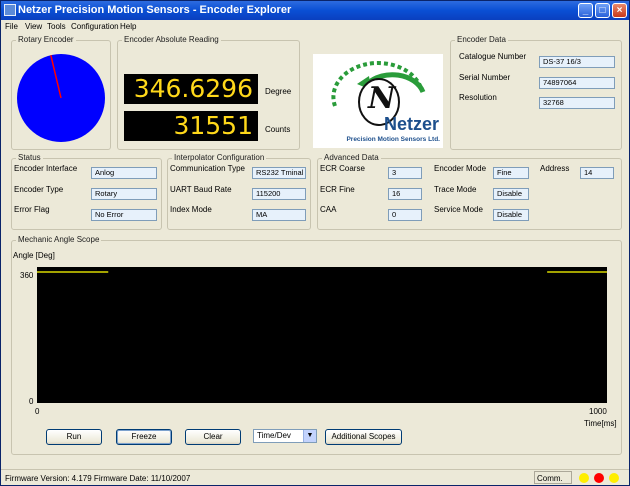  I want to click on encoder-mode-field: Fine, so click(511, 173).